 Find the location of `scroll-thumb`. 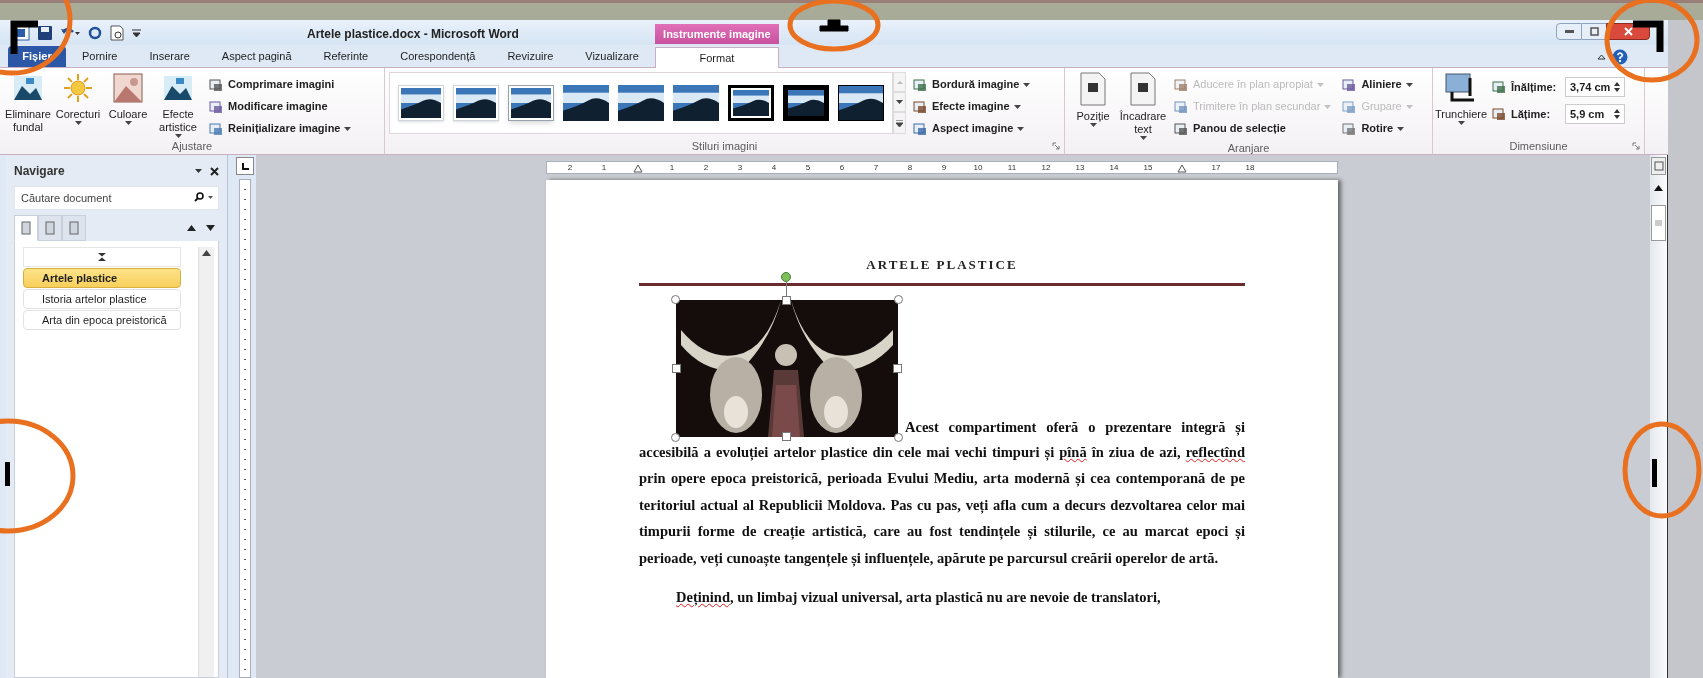

scroll-thumb is located at coordinates (1658, 223).